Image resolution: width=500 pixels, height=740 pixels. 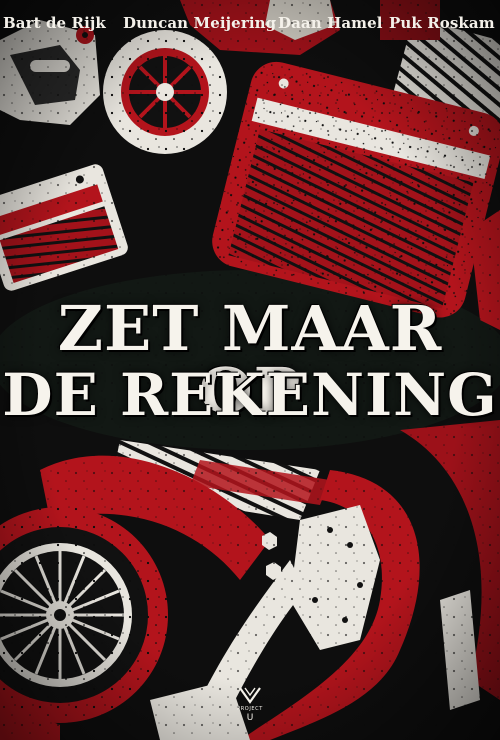 I want to click on logo-mark-icon, so click(x=250, y=695).